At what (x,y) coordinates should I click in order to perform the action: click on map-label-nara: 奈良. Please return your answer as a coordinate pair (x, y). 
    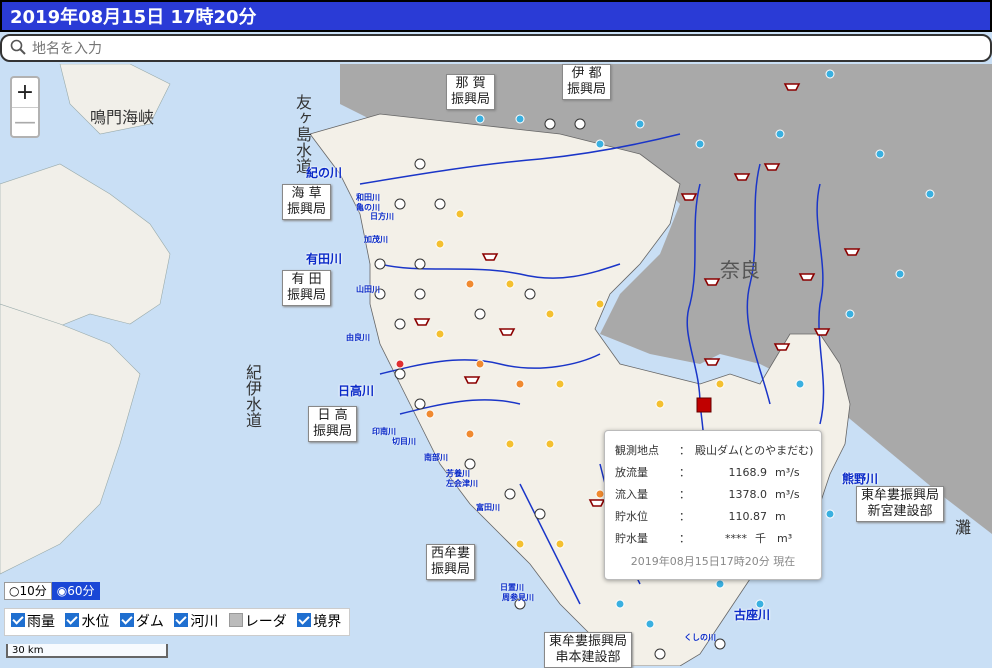
    Looking at the image, I should click on (740, 270).